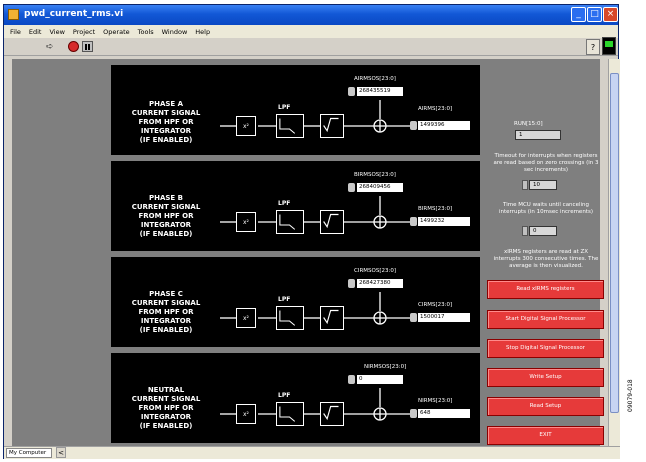  Describe the element at coordinates (284, 299) in the screenshot. I see `phase-c-lpf-label: LPF` at that location.